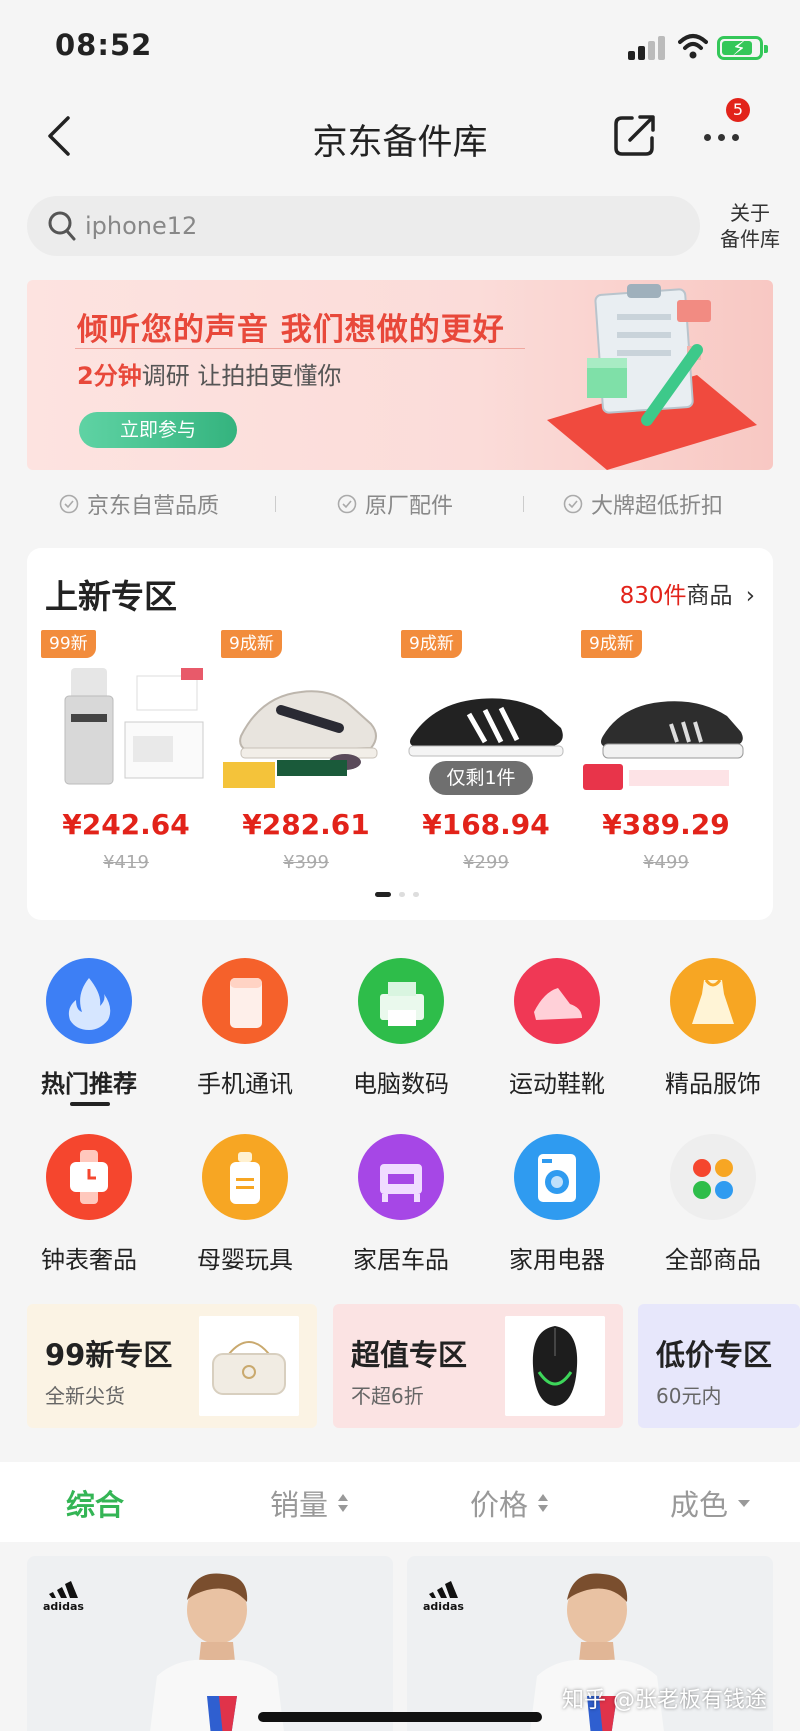  What do you see at coordinates (89, 1084) in the screenshot?
I see `category-label: 热门推荐` at bounding box center [89, 1084].